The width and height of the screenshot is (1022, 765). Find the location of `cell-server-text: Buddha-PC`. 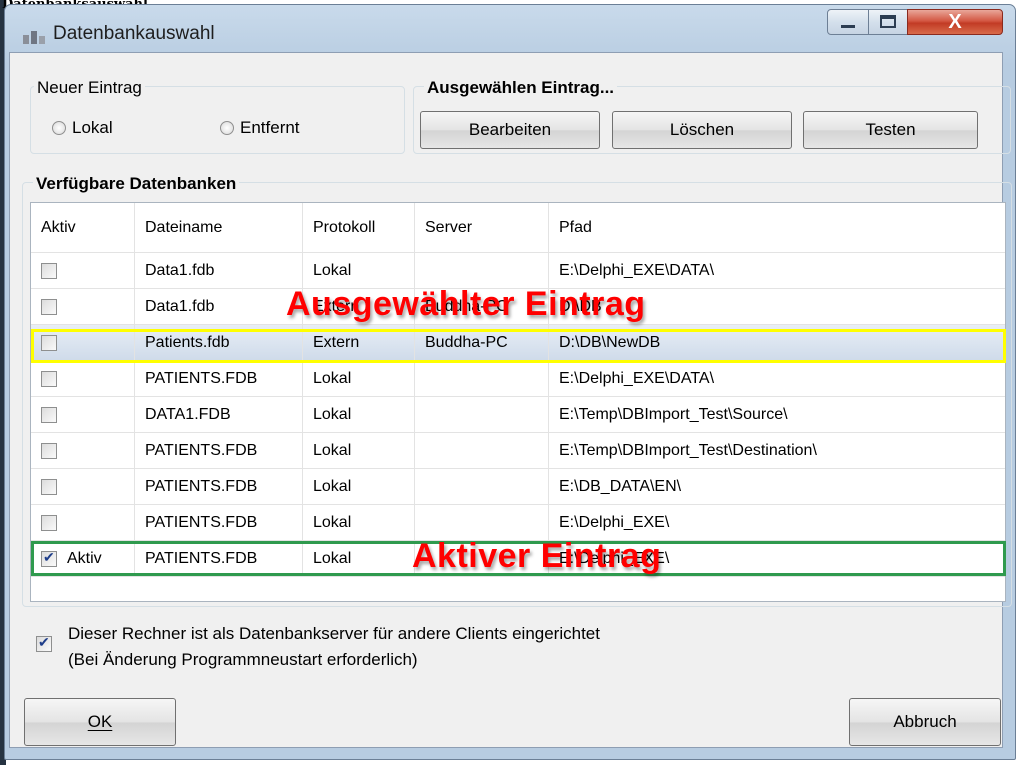

cell-server-text: Buddha-PC is located at coordinates (466, 342).